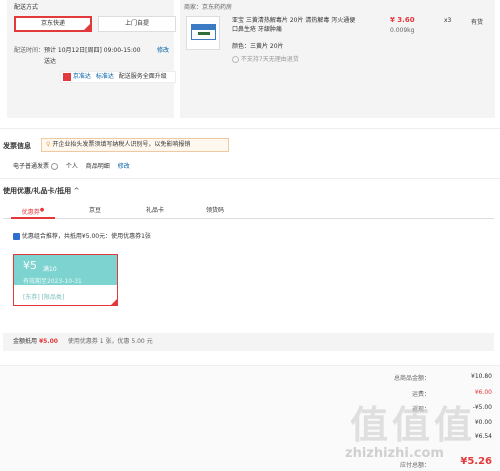 The image size is (500, 471). I want to click on product-color: 颜色：三黄片 20片, so click(258, 45).